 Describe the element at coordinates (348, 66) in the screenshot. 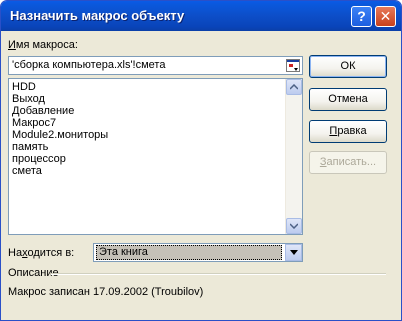

I see `ok-button: ОК` at that location.